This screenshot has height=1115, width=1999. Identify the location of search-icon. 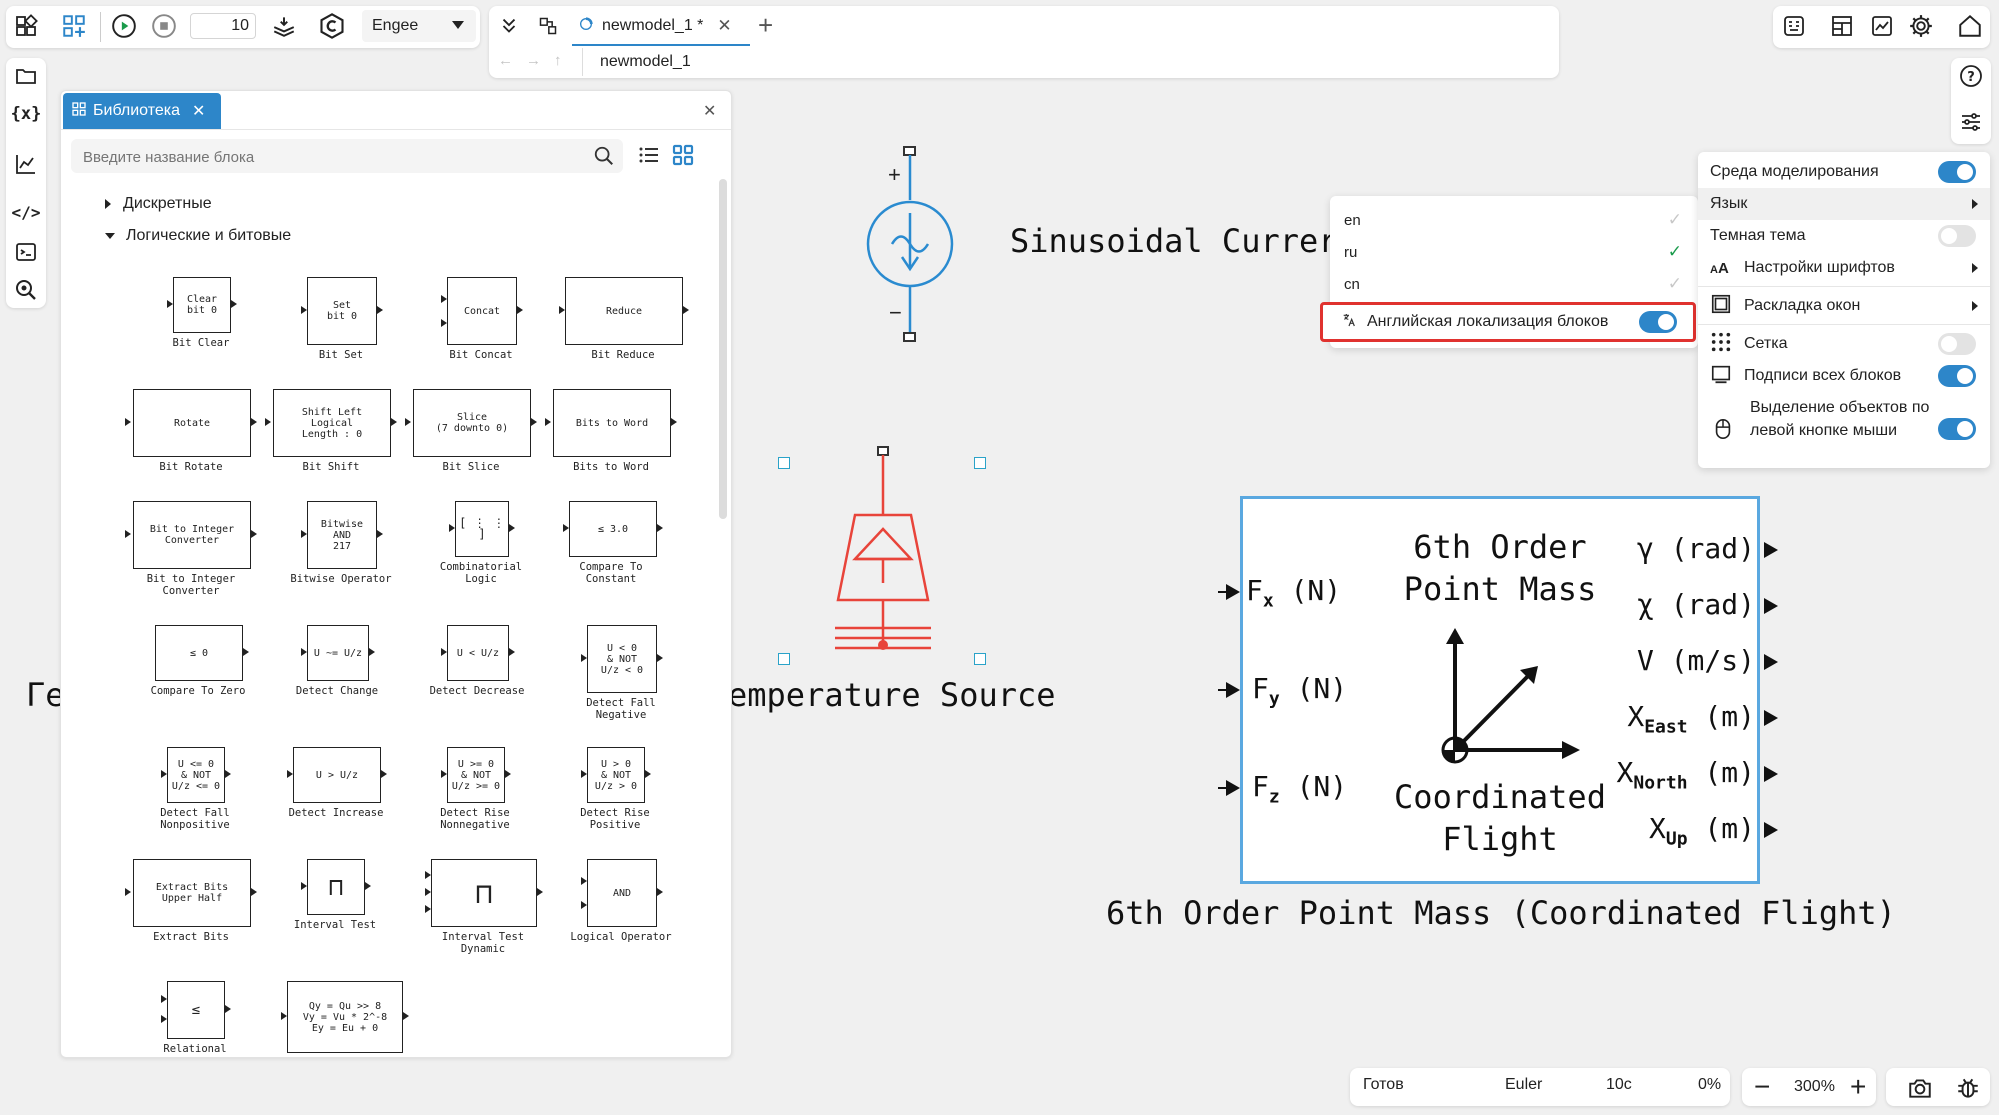
(604, 158).